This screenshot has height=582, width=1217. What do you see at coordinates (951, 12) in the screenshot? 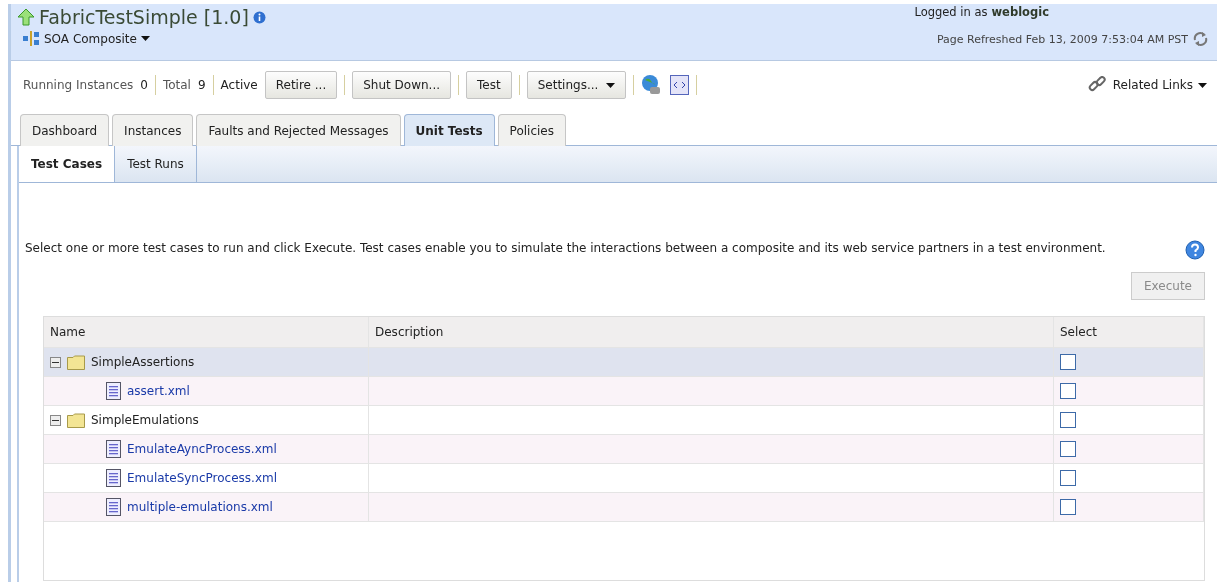
I see `logged-in-label: Logged in as` at bounding box center [951, 12].